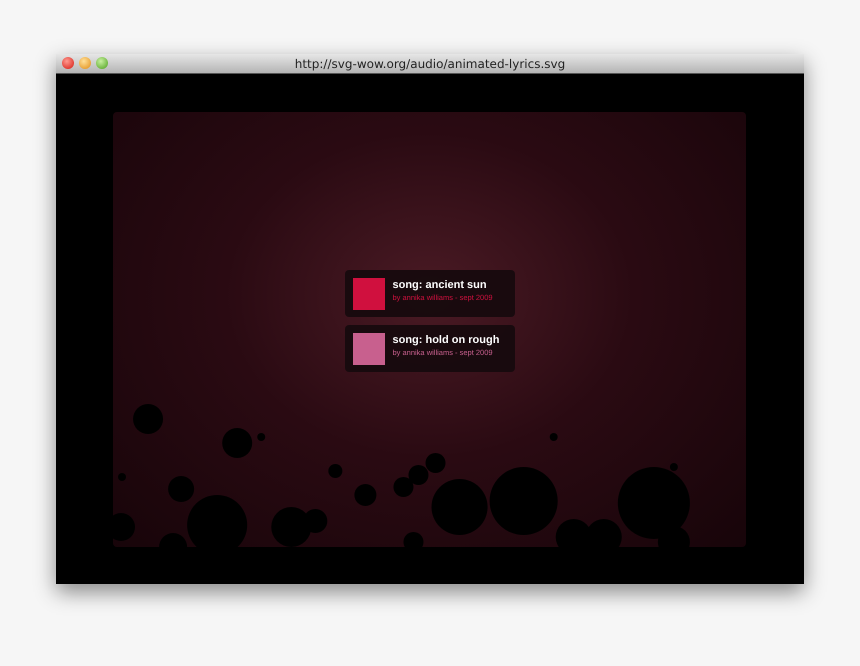  I want to click on song-title: song: hold on rough, so click(446, 340).